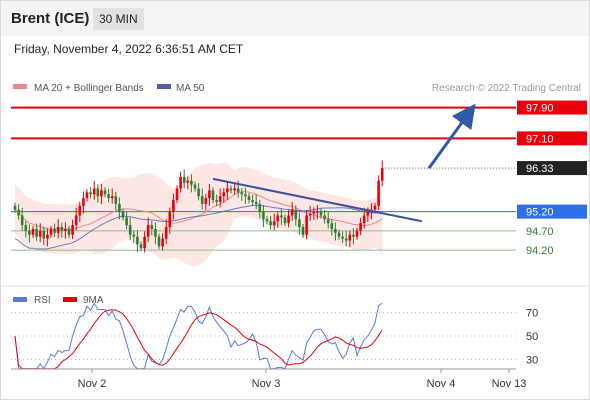  Describe the element at coordinates (164, 86) in the screenshot. I see `ma50-legend-swatch` at that location.